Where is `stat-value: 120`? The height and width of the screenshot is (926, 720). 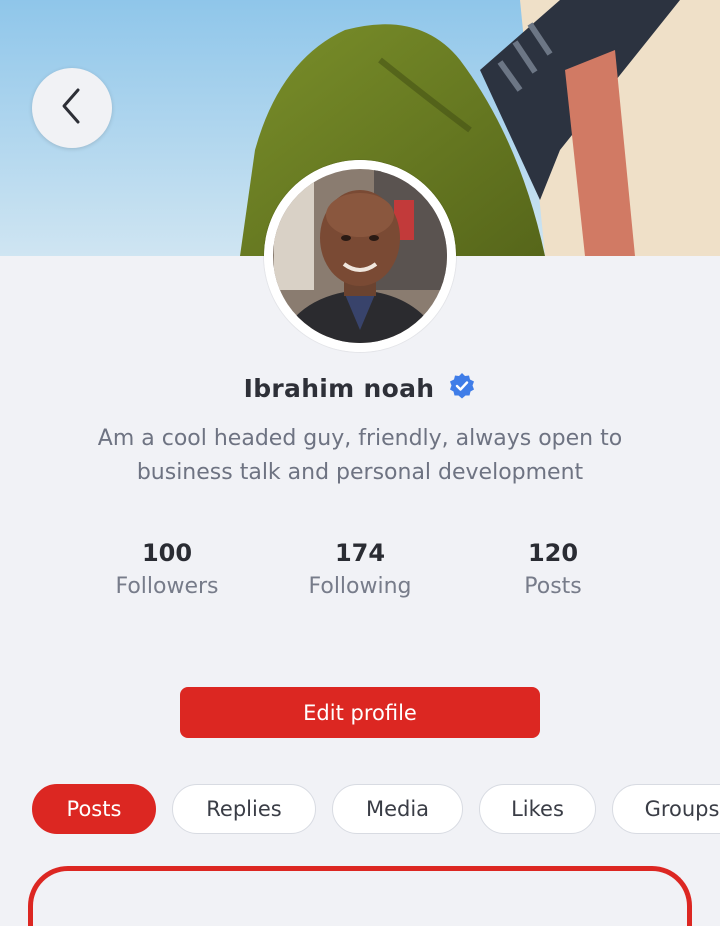 stat-value: 120 is located at coordinates (553, 553).